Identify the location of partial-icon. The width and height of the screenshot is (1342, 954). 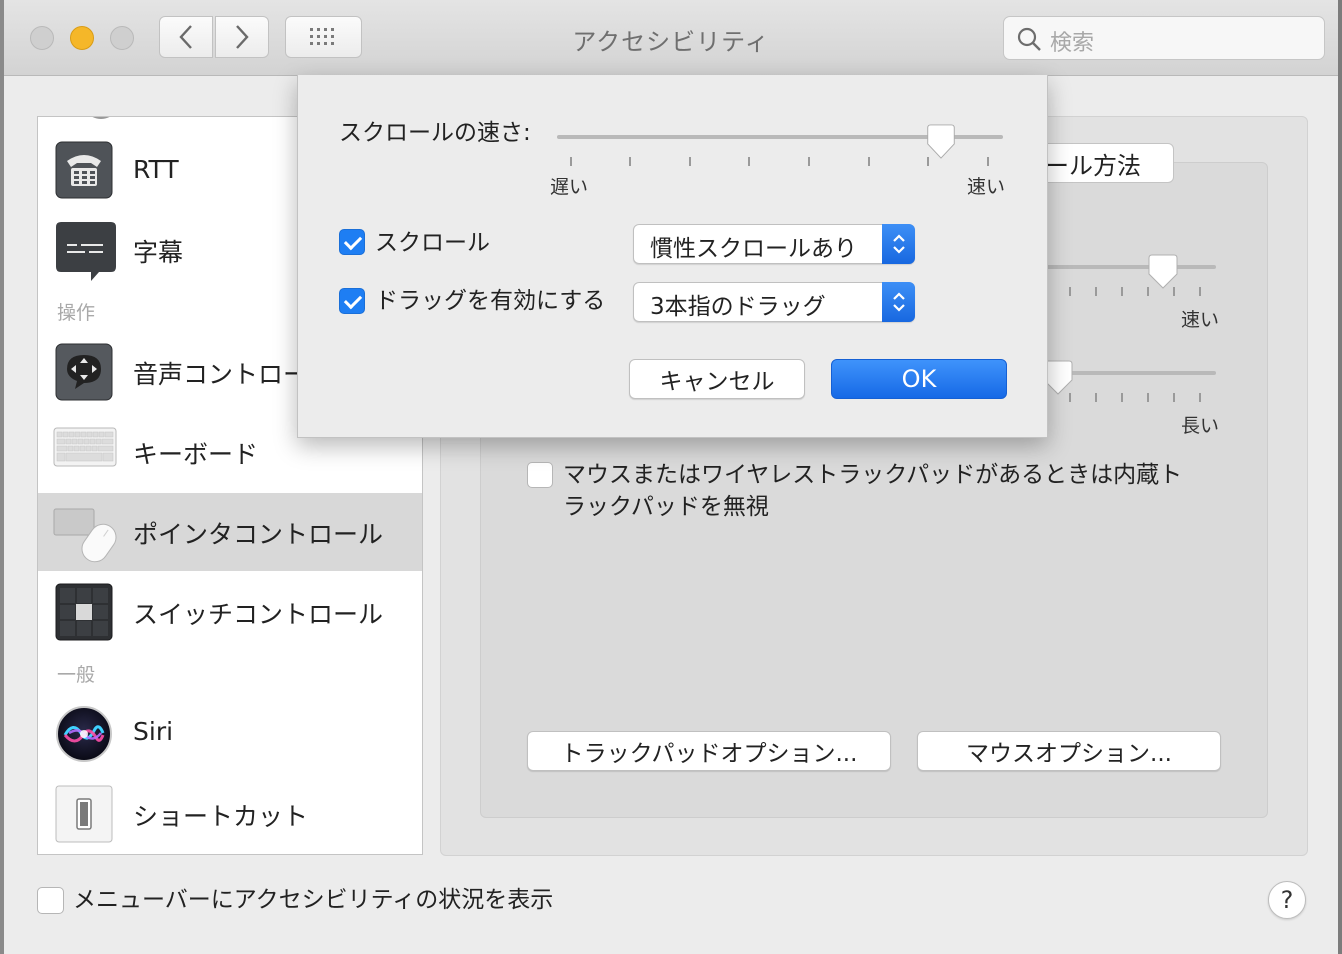
(101, 118).